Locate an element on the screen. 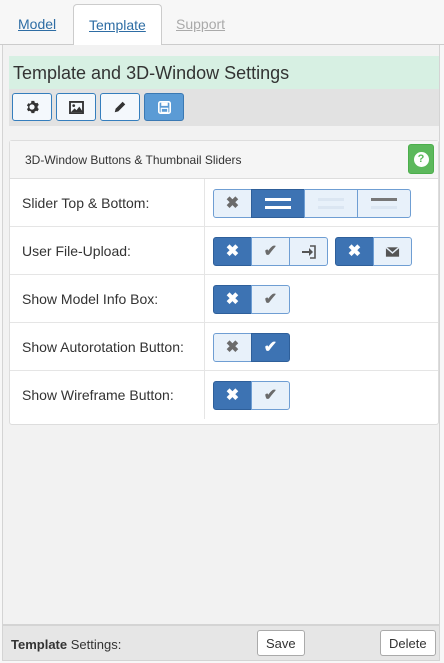 The height and width of the screenshot is (663, 444). row-label: User File-Upload: is located at coordinates (76, 251).